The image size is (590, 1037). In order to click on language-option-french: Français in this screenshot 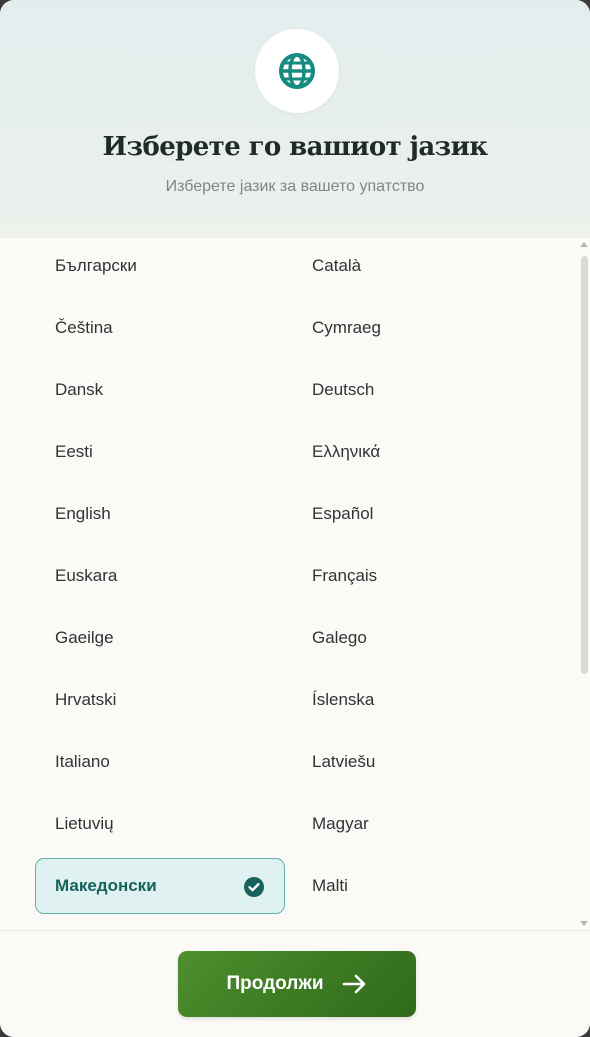, I will do `click(417, 576)`.